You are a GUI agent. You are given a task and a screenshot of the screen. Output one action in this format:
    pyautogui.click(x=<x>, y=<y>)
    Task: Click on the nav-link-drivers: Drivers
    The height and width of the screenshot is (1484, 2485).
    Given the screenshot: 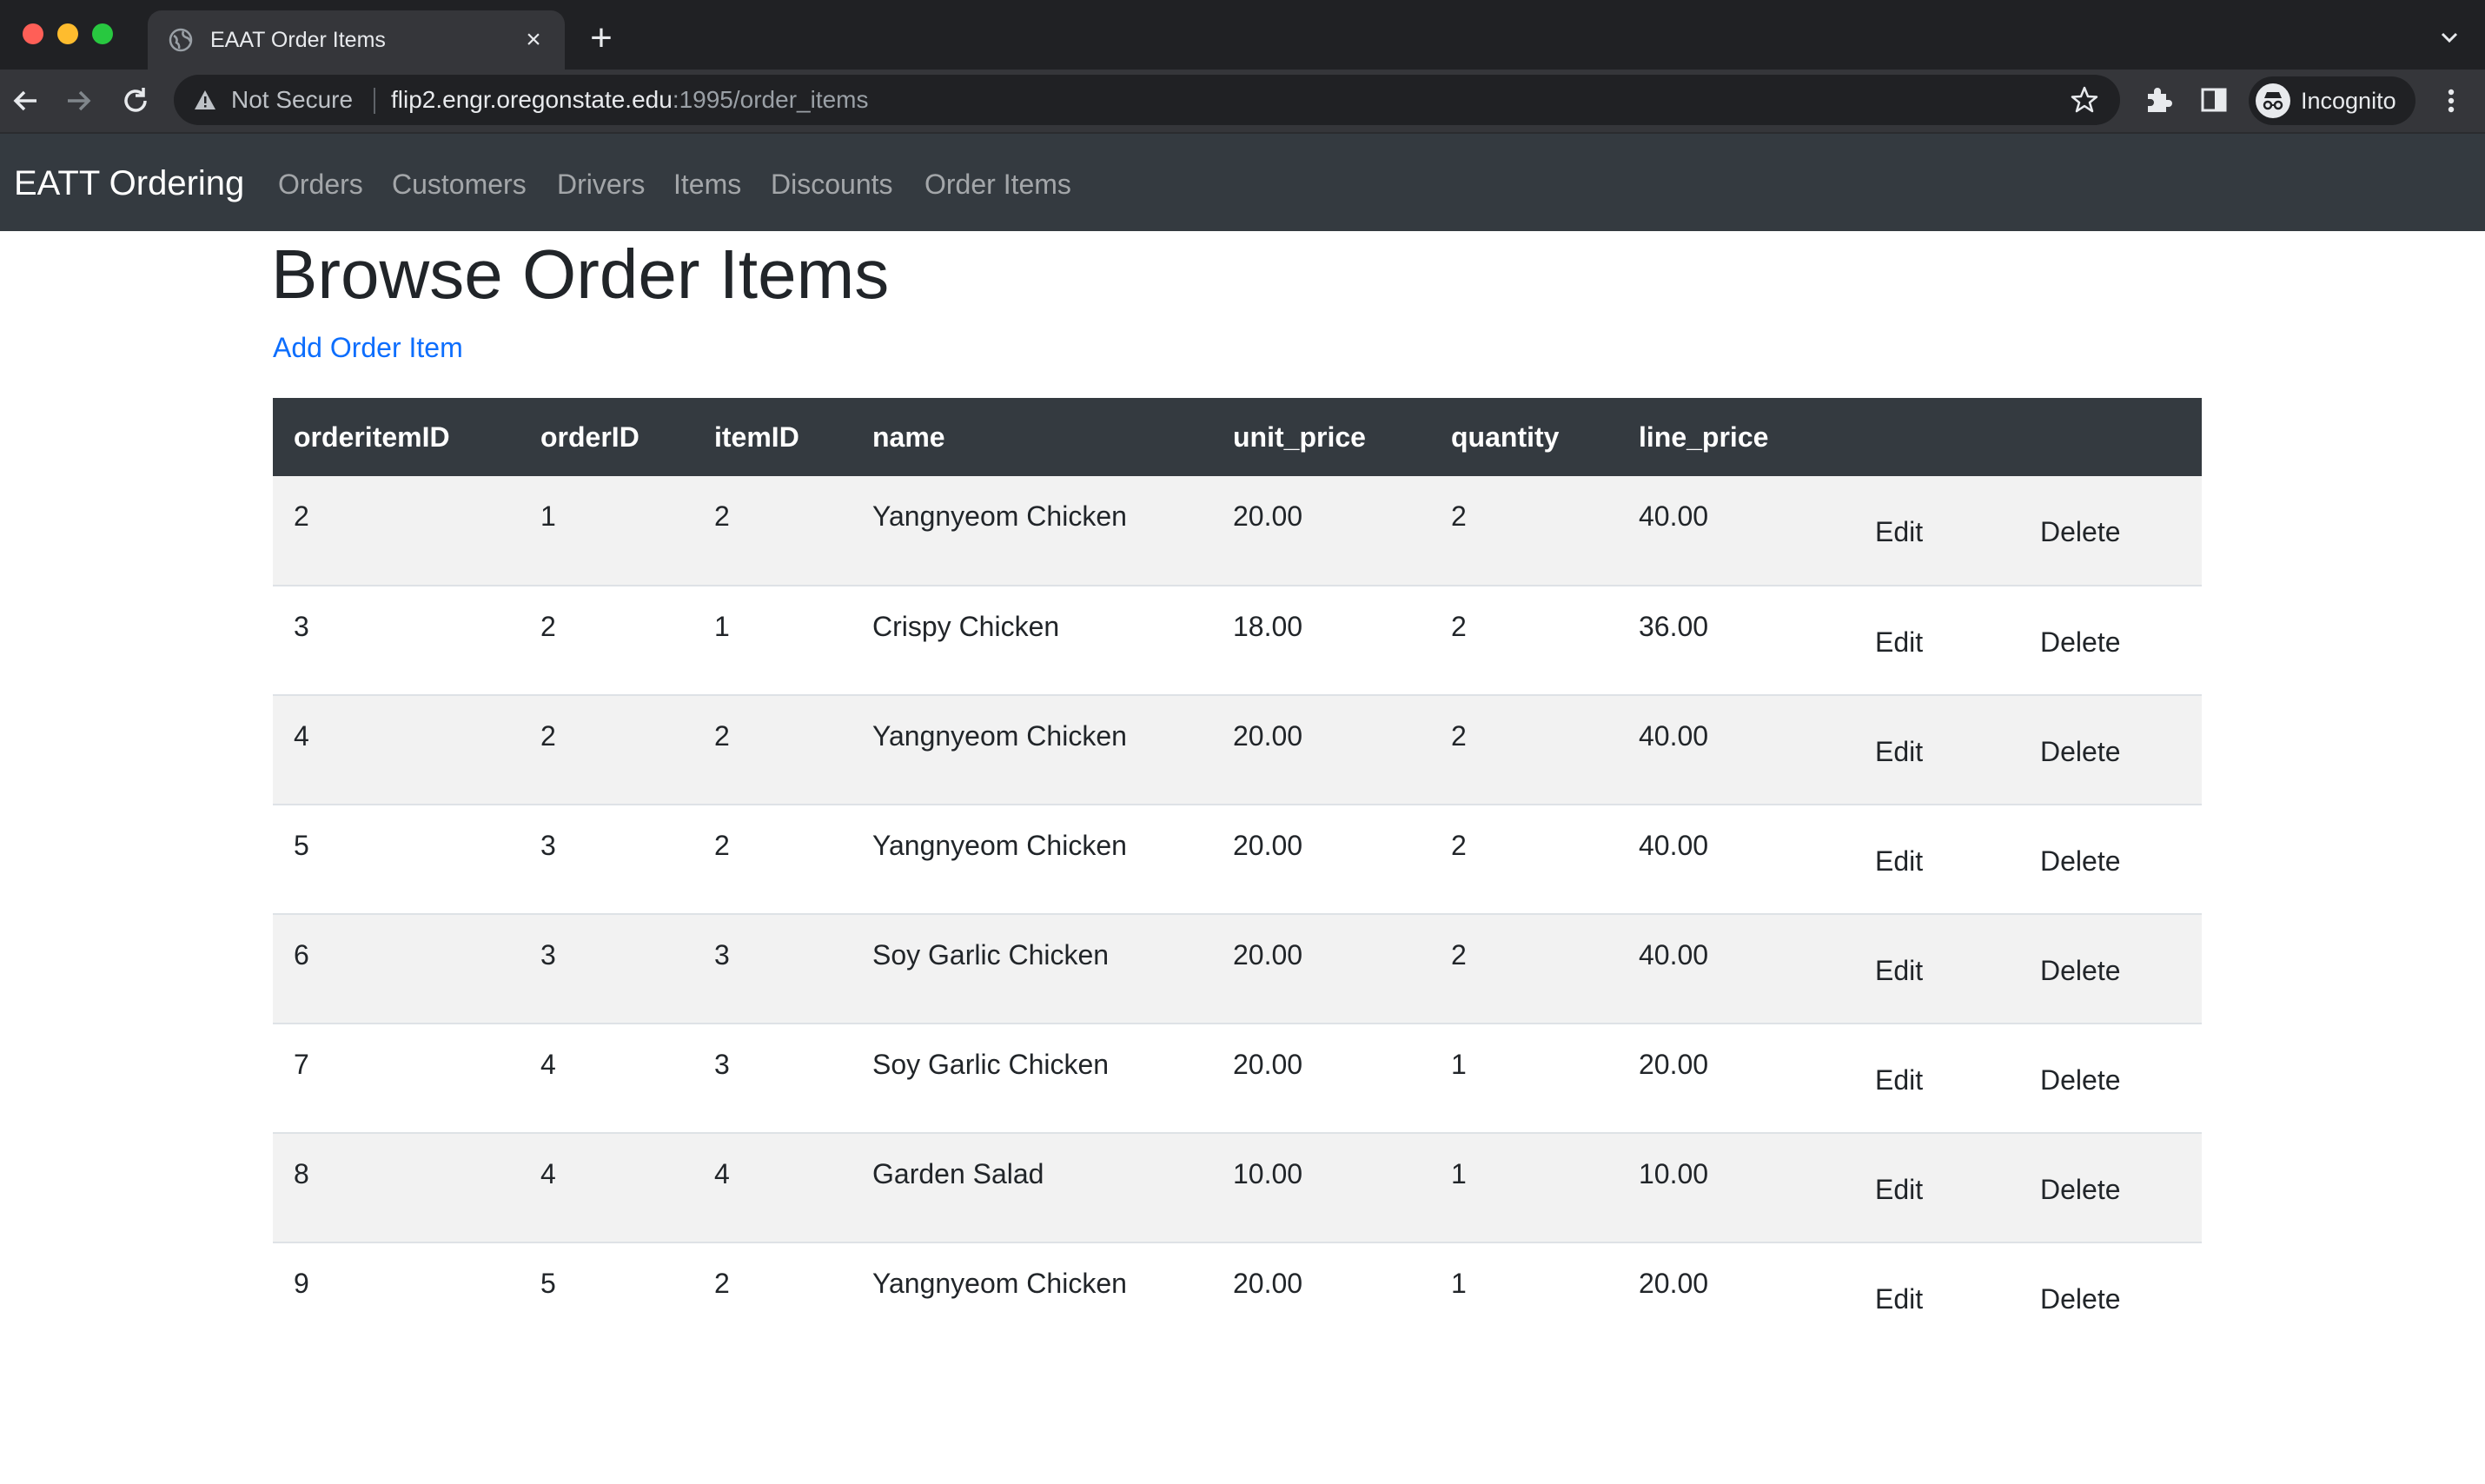 What is the action you would take?
    pyautogui.click(x=601, y=184)
    